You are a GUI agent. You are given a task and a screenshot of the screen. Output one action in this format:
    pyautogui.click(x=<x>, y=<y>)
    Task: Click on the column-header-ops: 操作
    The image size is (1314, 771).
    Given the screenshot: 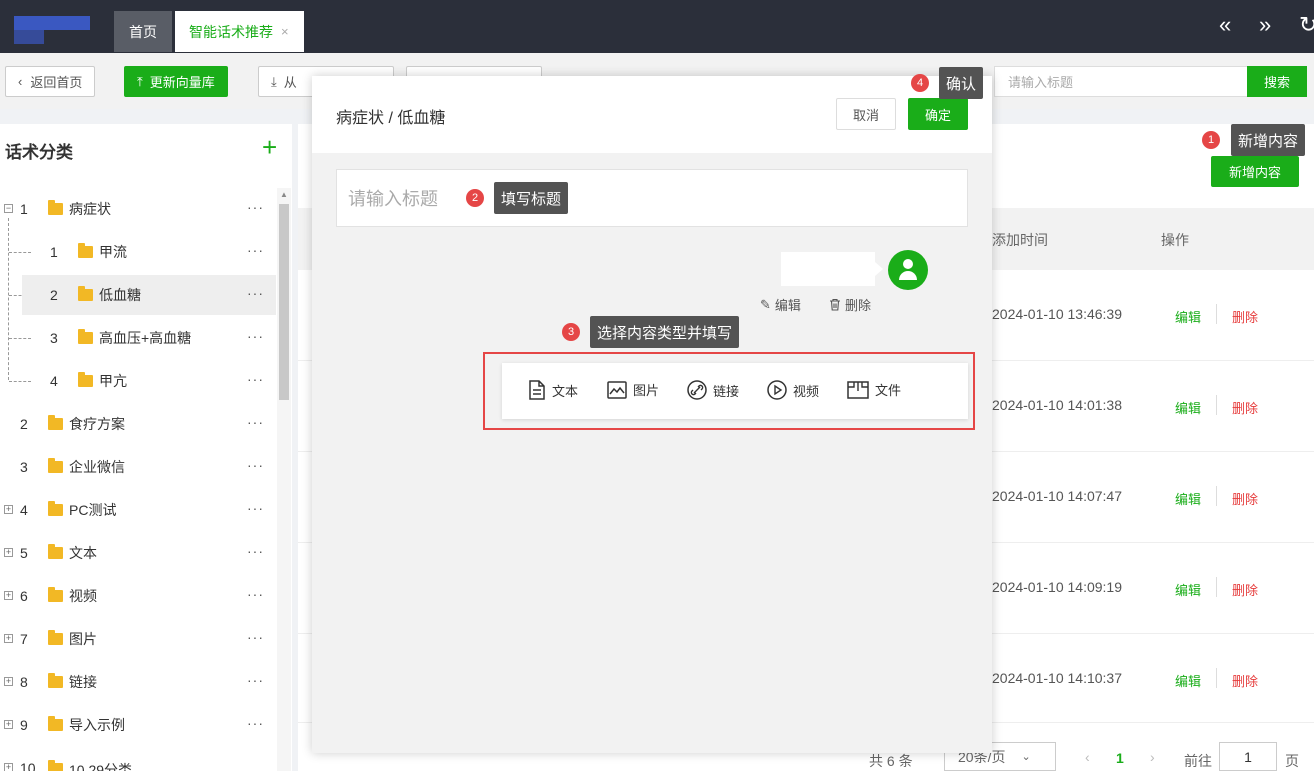 What is the action you would take?
    pyautogui.click(x=1175, y=240)
    